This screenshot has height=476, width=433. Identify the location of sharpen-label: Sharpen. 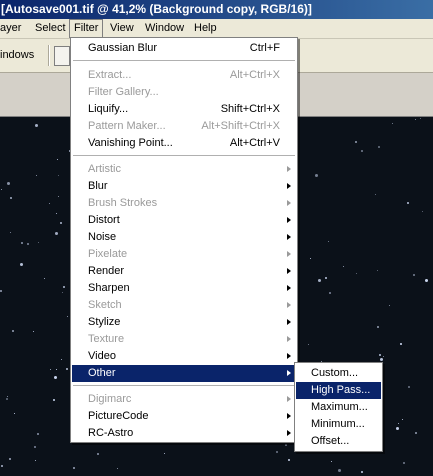
(109, 288).